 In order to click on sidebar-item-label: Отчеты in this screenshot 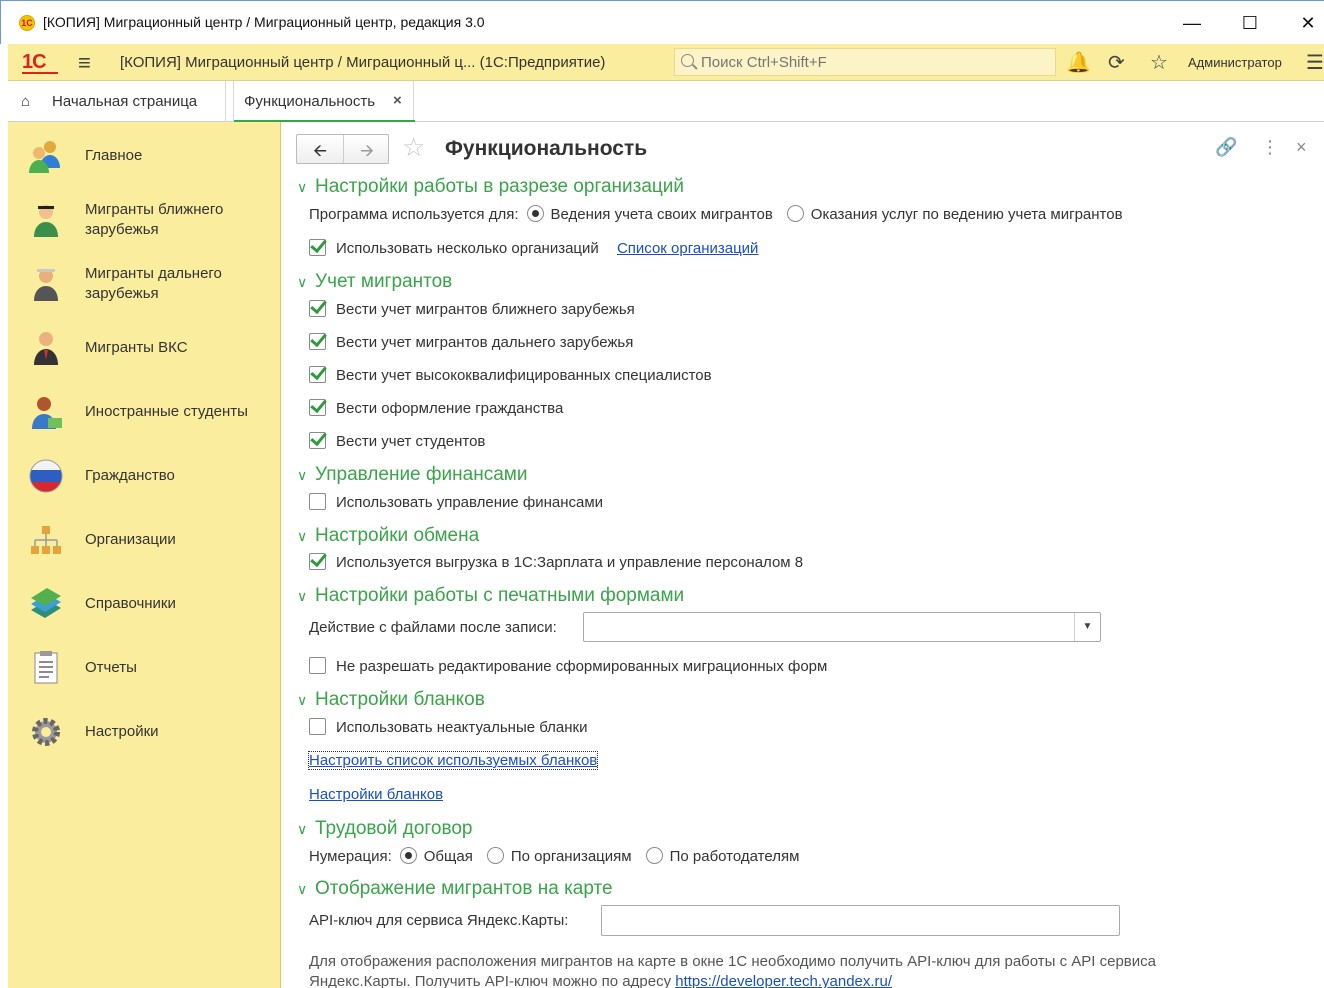, I will do `click(111, 667)`.